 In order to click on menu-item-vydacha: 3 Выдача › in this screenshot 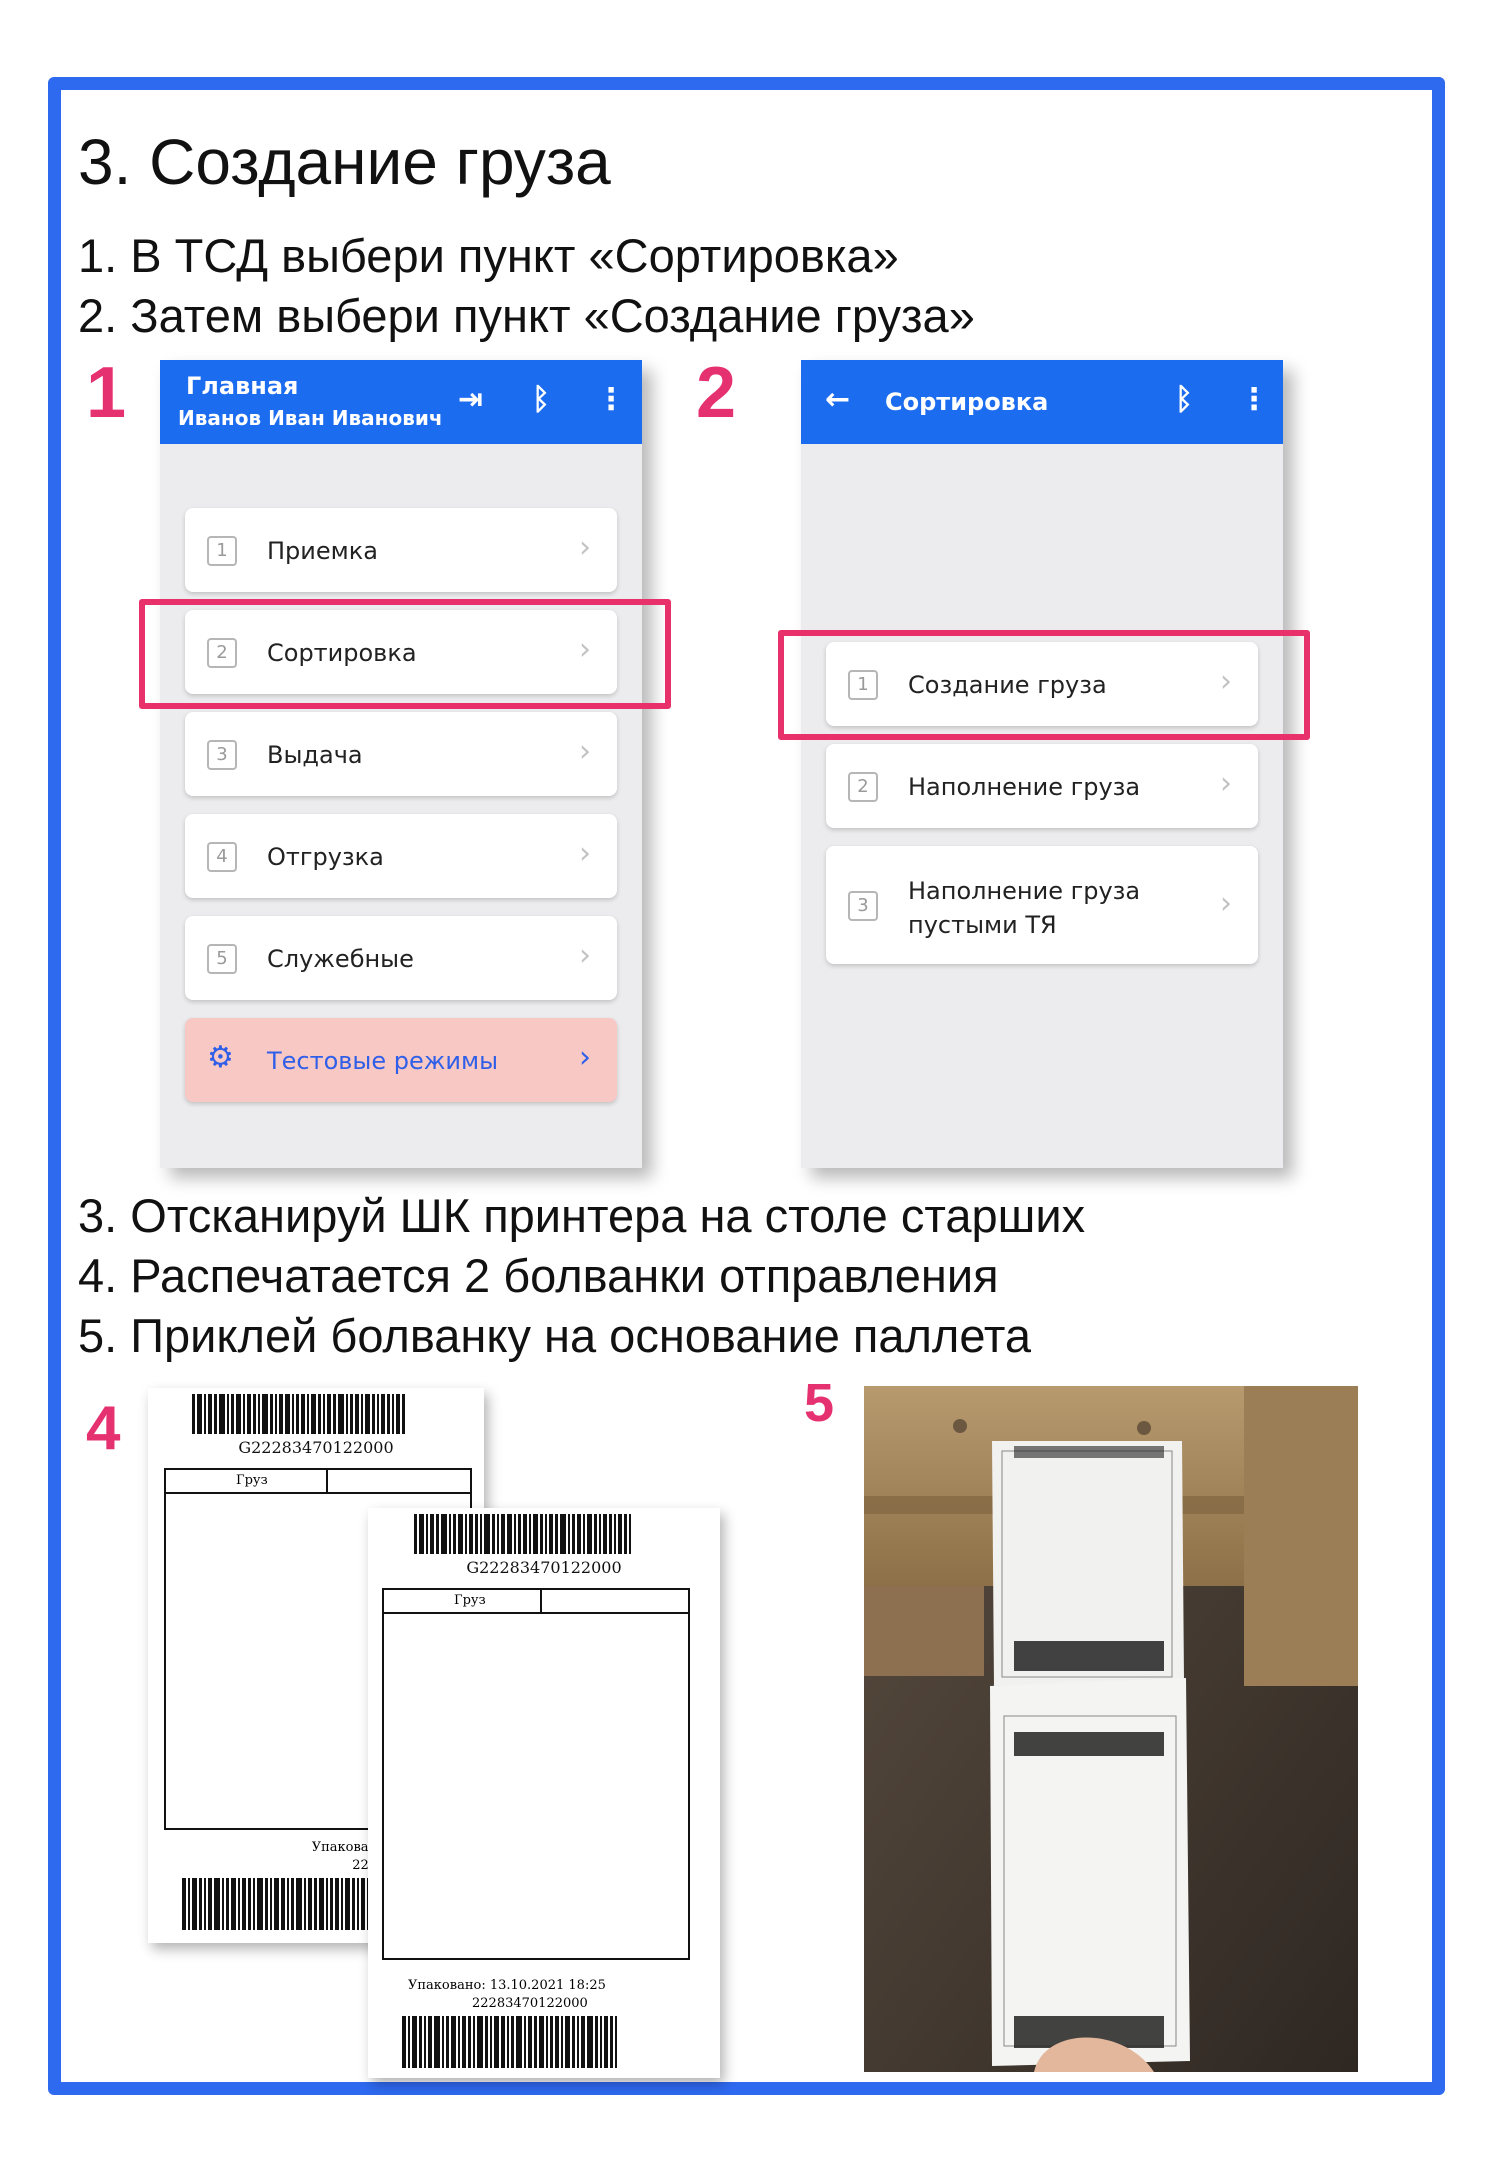, I will do `click(401, 754)`.